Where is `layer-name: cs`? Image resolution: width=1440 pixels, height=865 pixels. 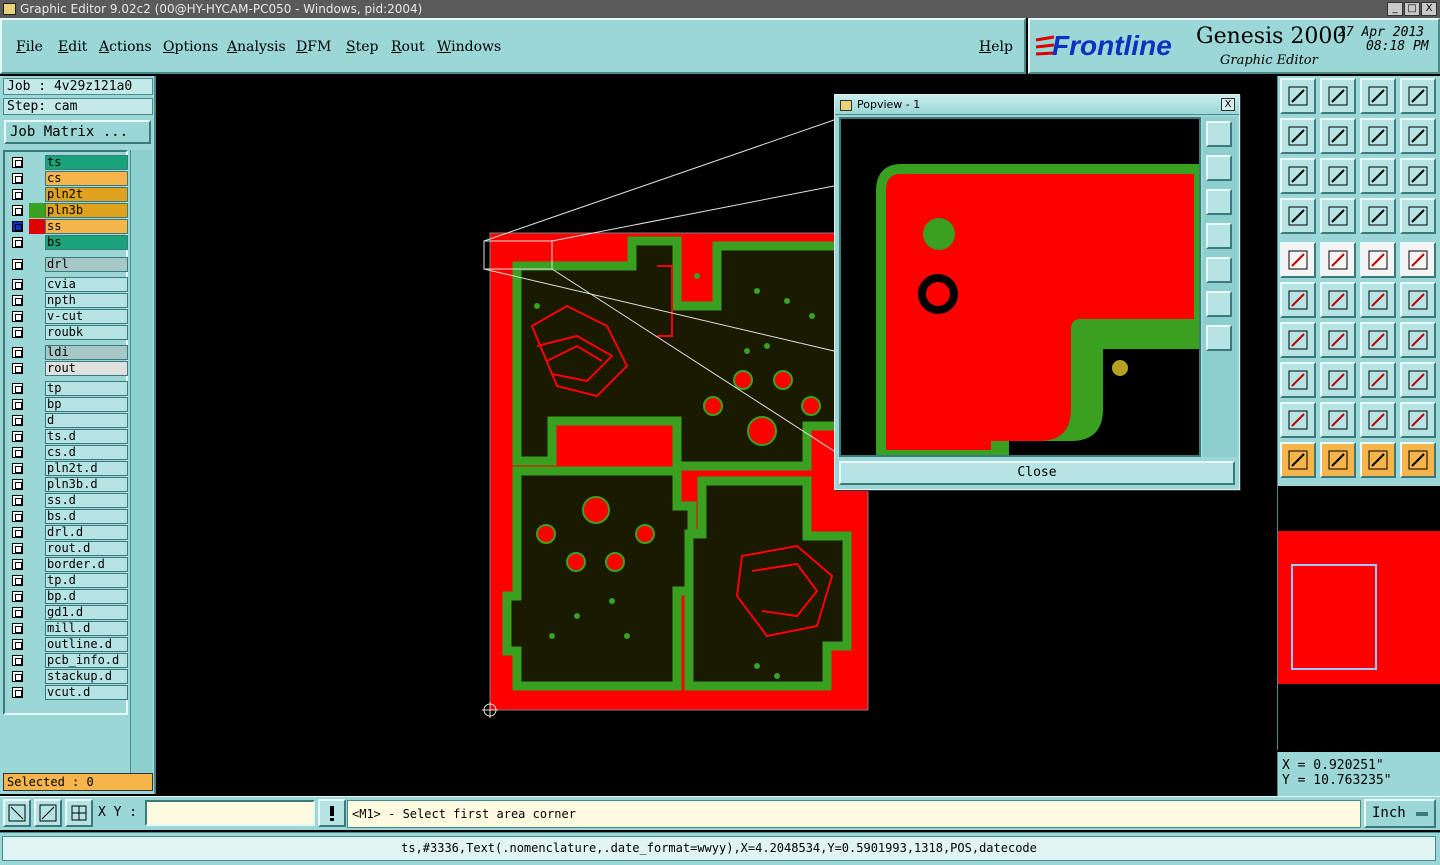 layer-name: cs is located at coordinates (86, 178).